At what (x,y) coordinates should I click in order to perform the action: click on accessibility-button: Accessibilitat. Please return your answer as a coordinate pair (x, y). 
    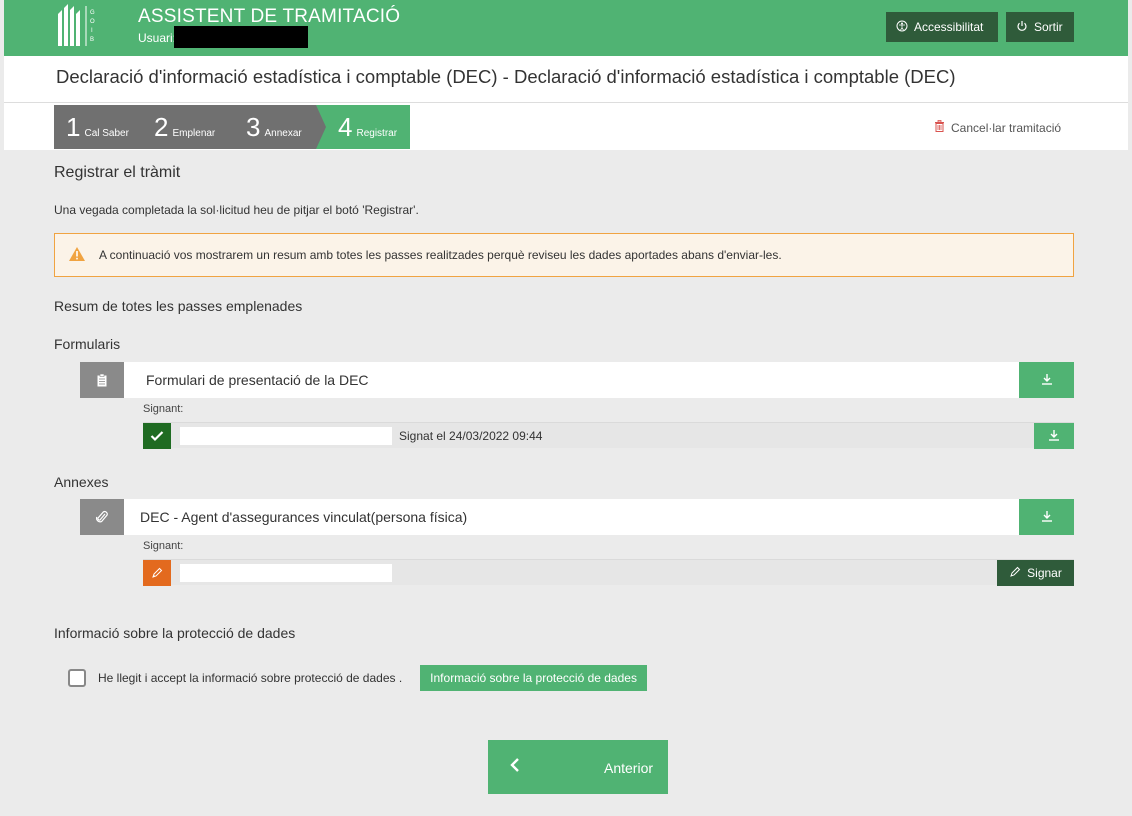
    Looking at the image, I should click on (942, 27).